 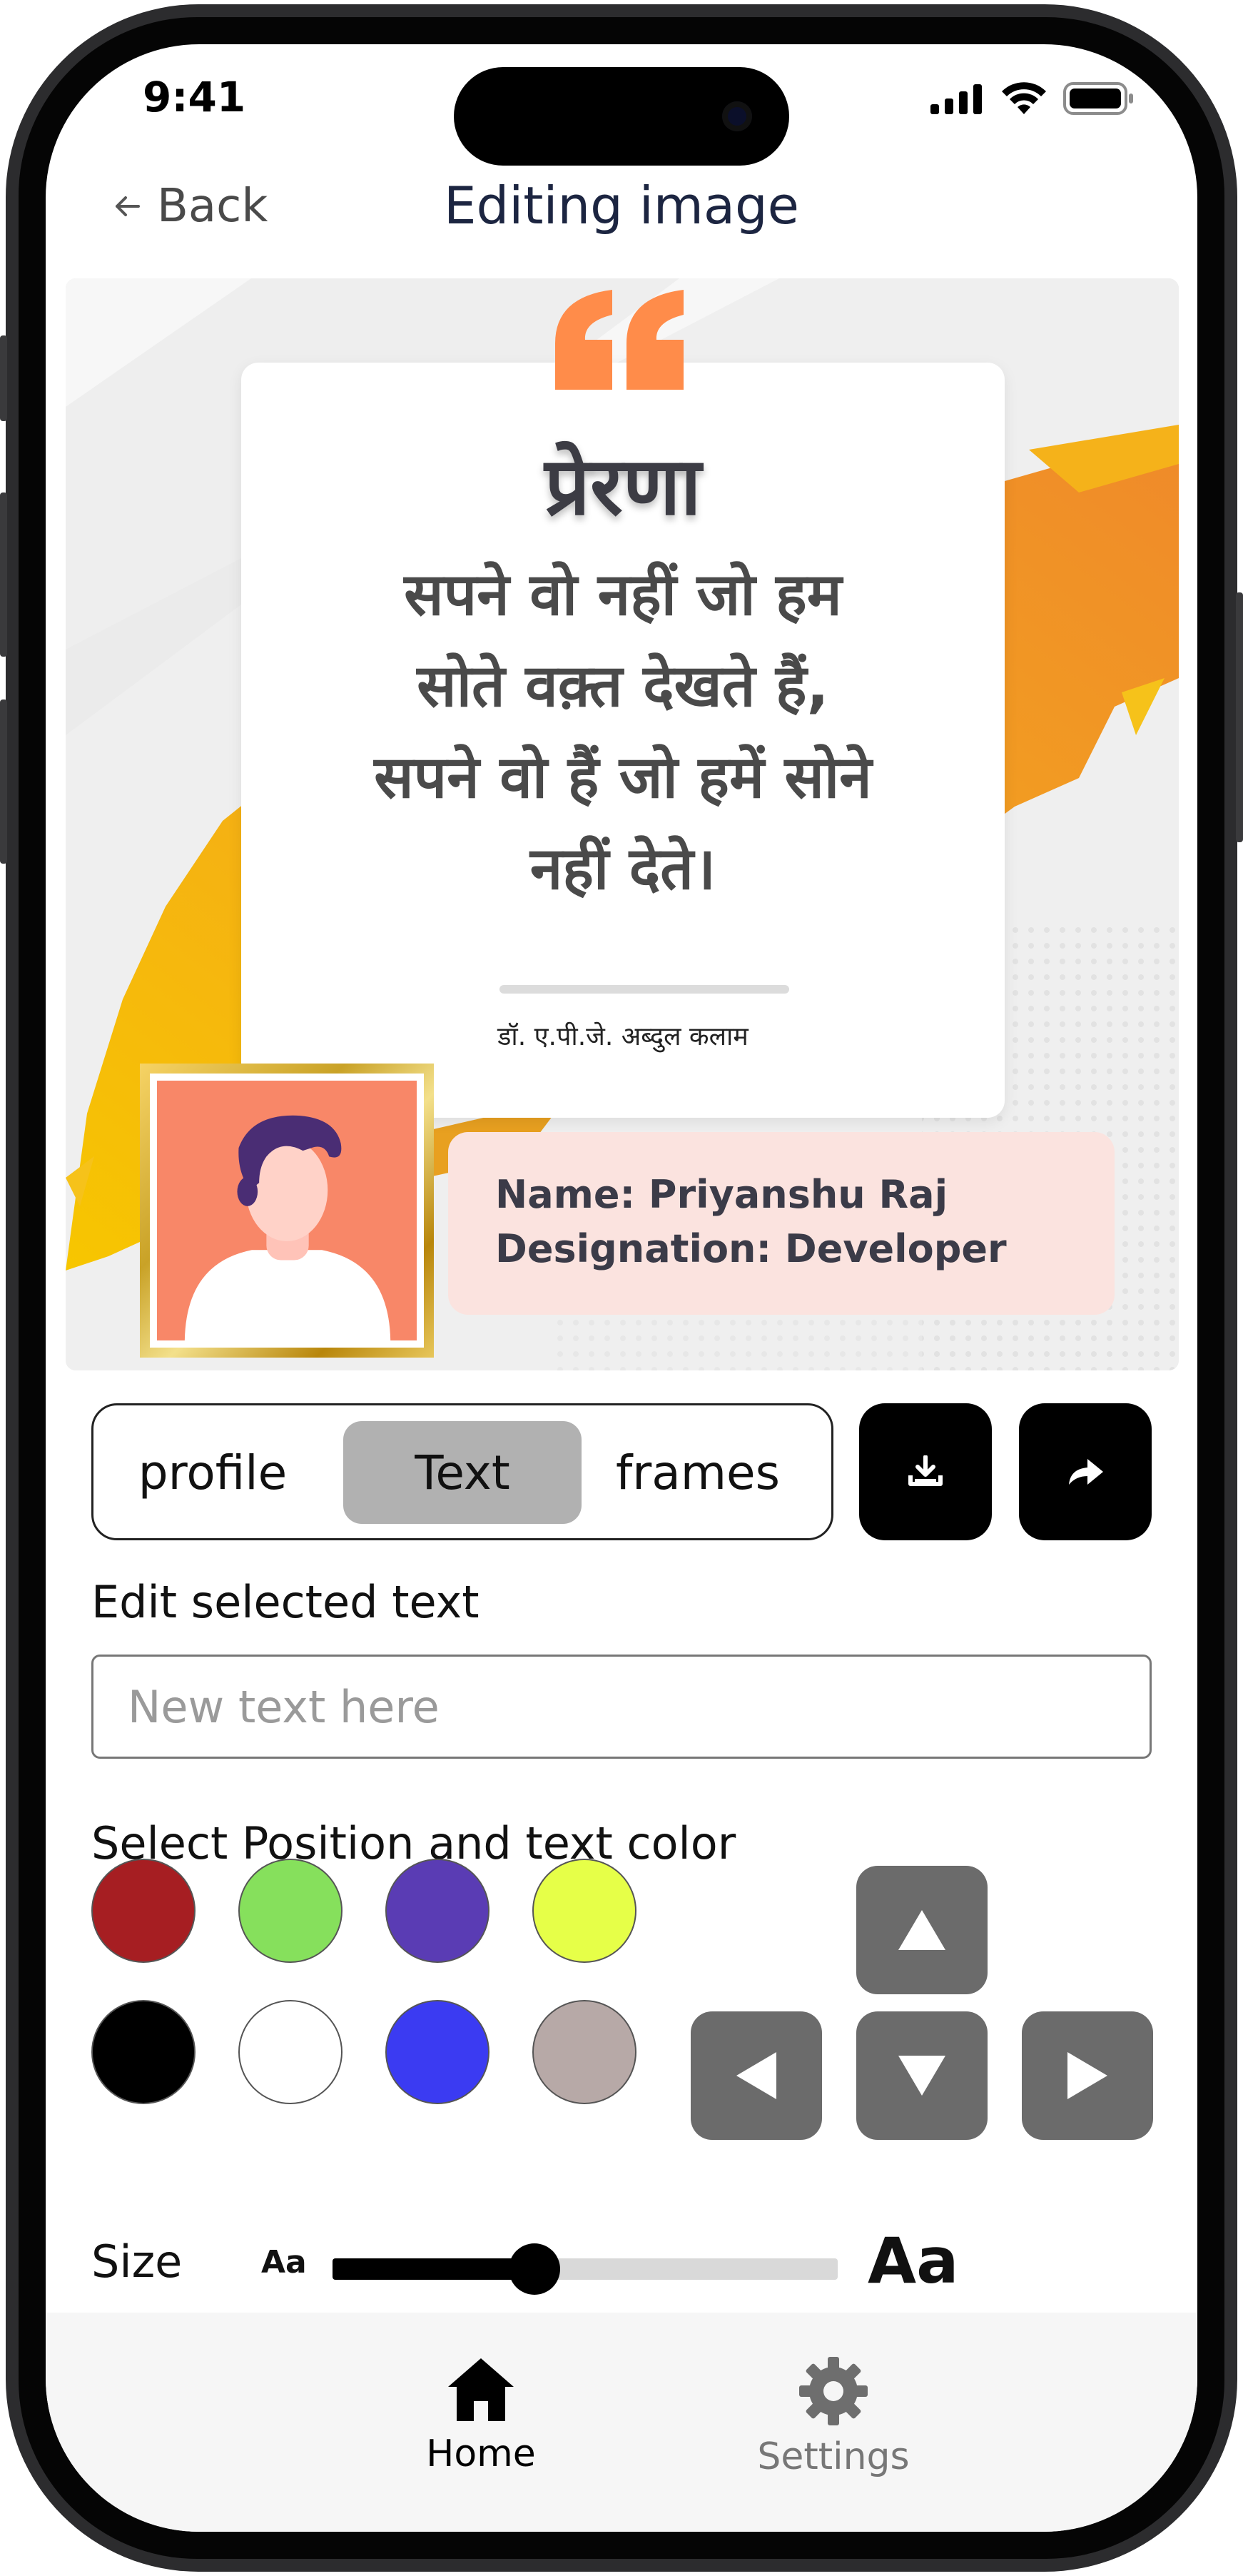 I want to click on status-time: 9:41, so click(x=194, y=97).